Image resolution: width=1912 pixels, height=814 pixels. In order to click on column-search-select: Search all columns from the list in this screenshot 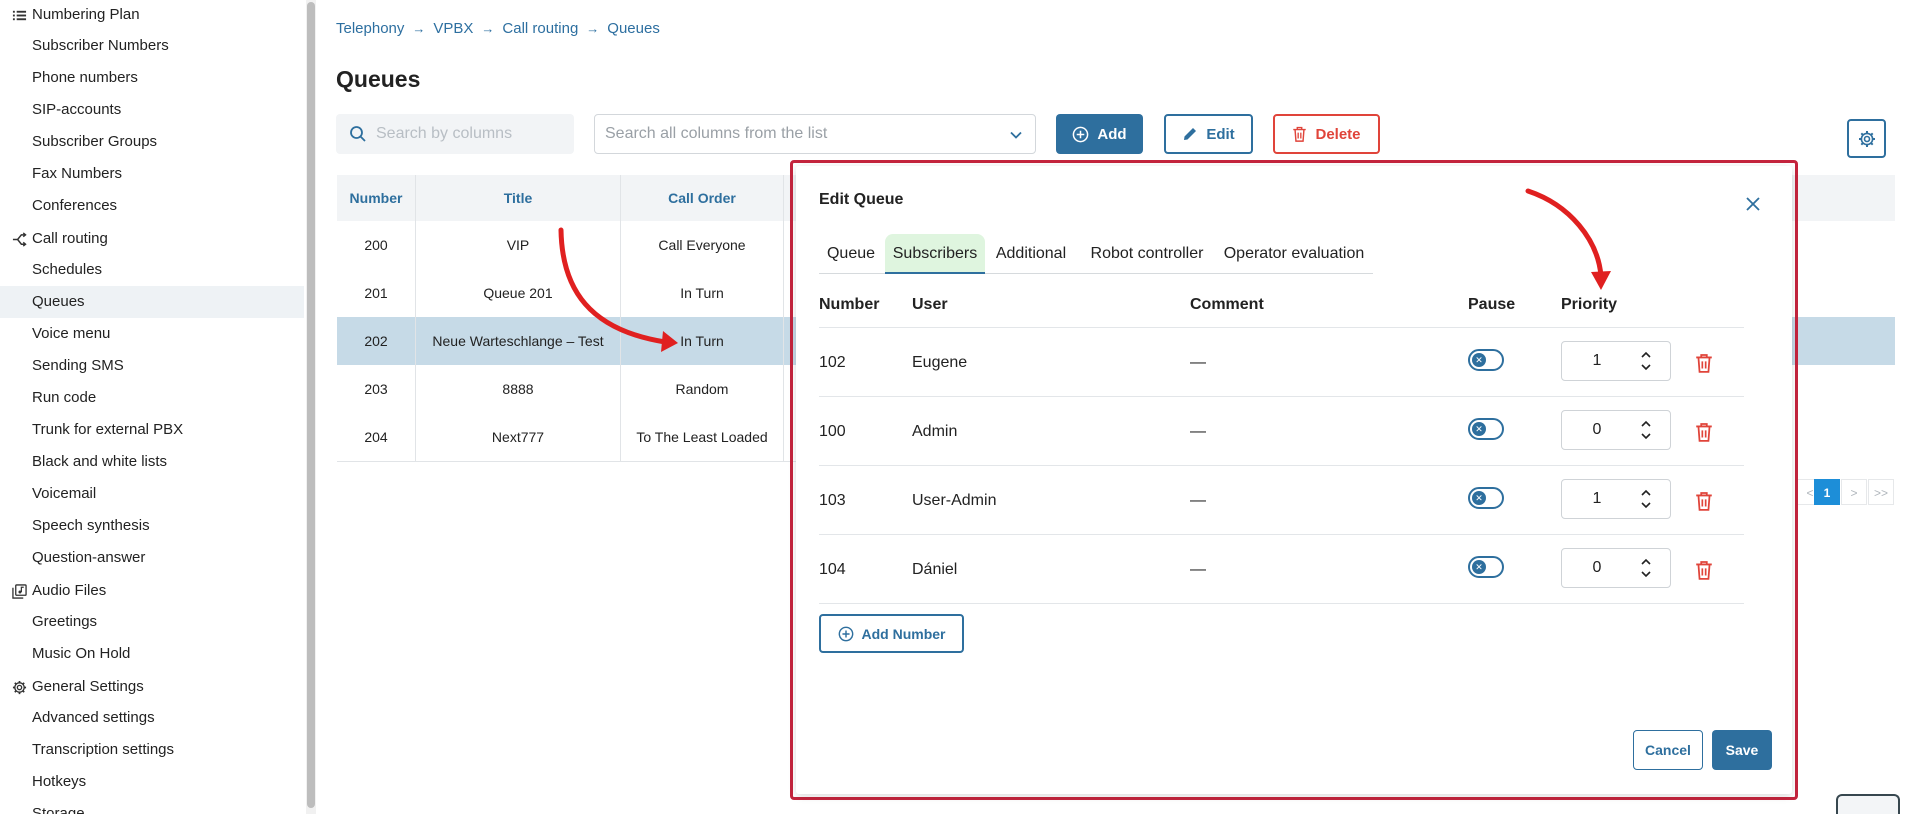, I will do `click(815, 134)`.